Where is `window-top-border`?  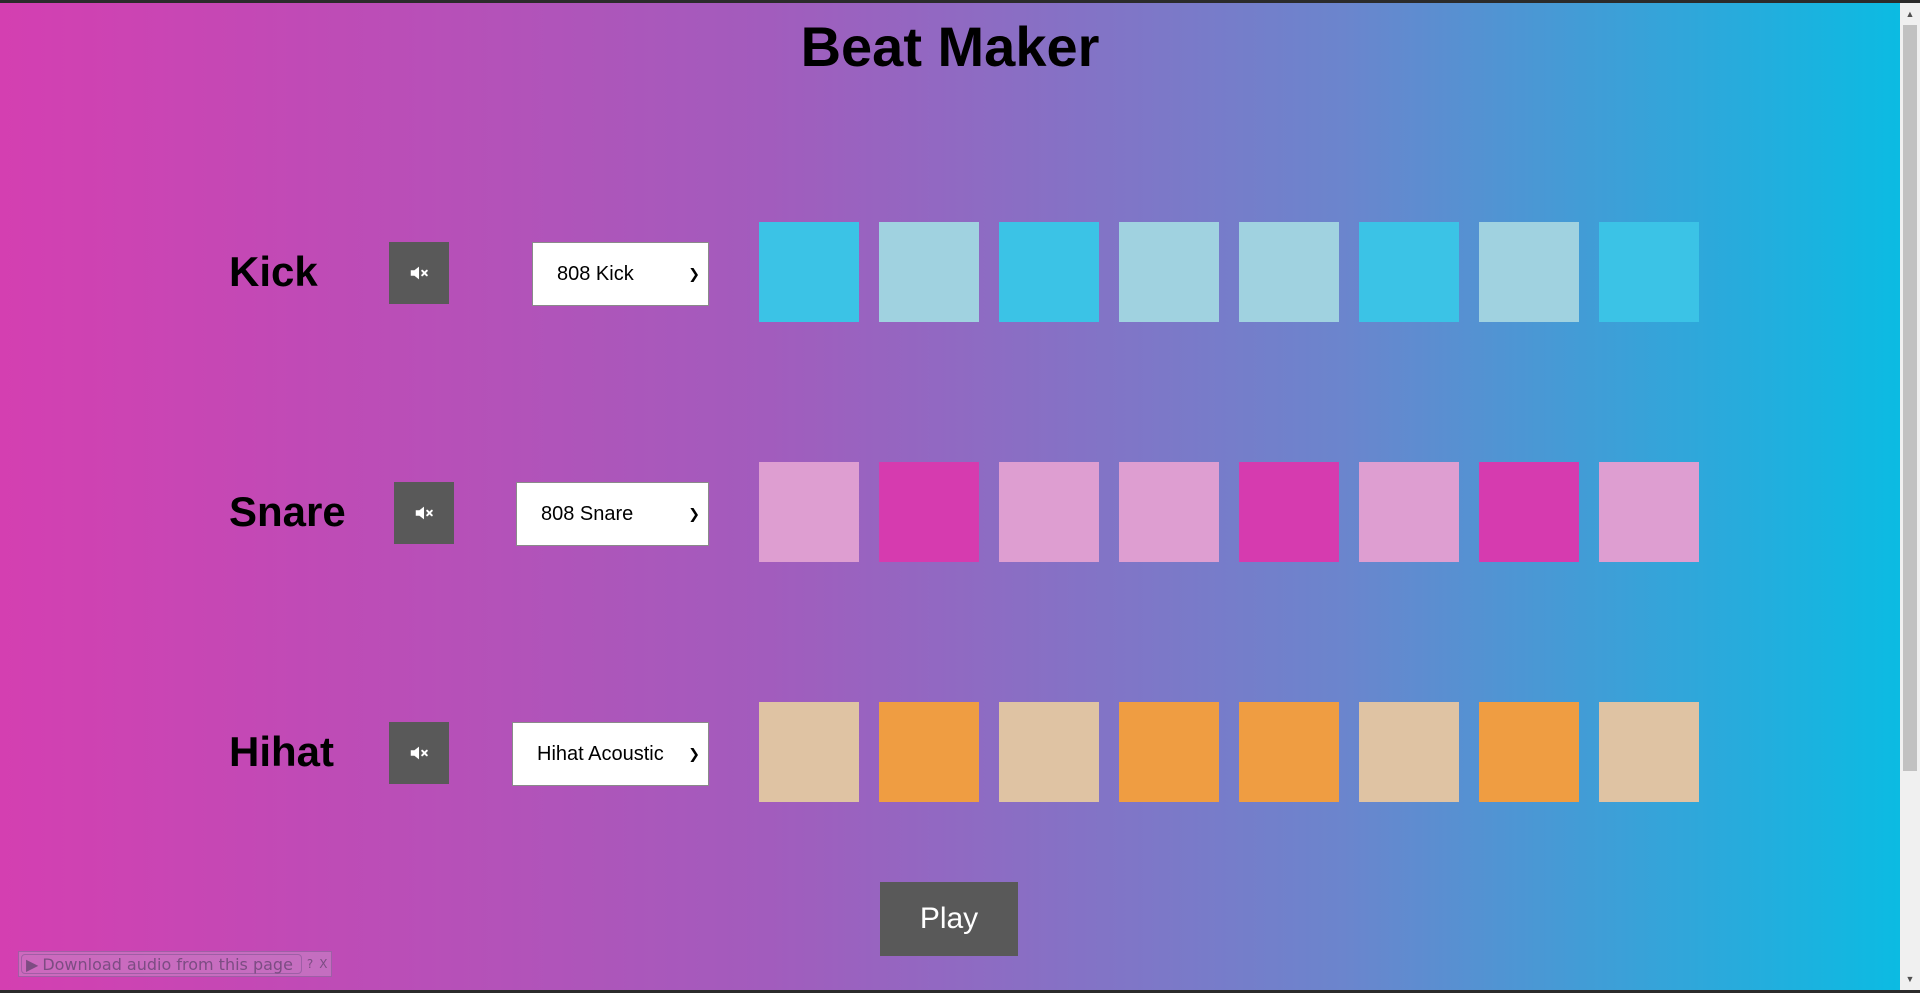 window-top-border is located at coordinates (960, 1).